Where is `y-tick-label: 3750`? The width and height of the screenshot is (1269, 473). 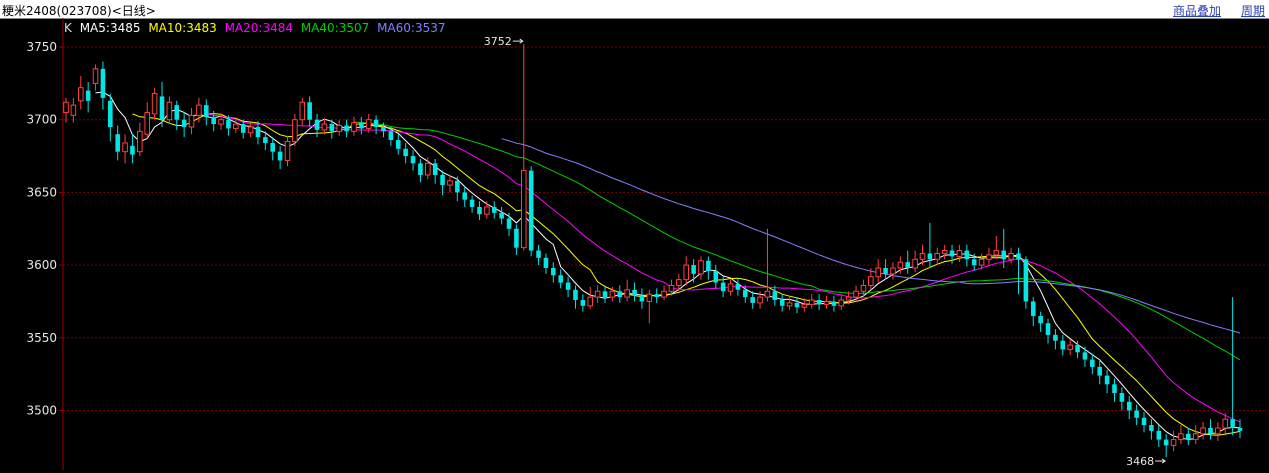
y-tick-label: 3750 is located at coordinates (41, 47).